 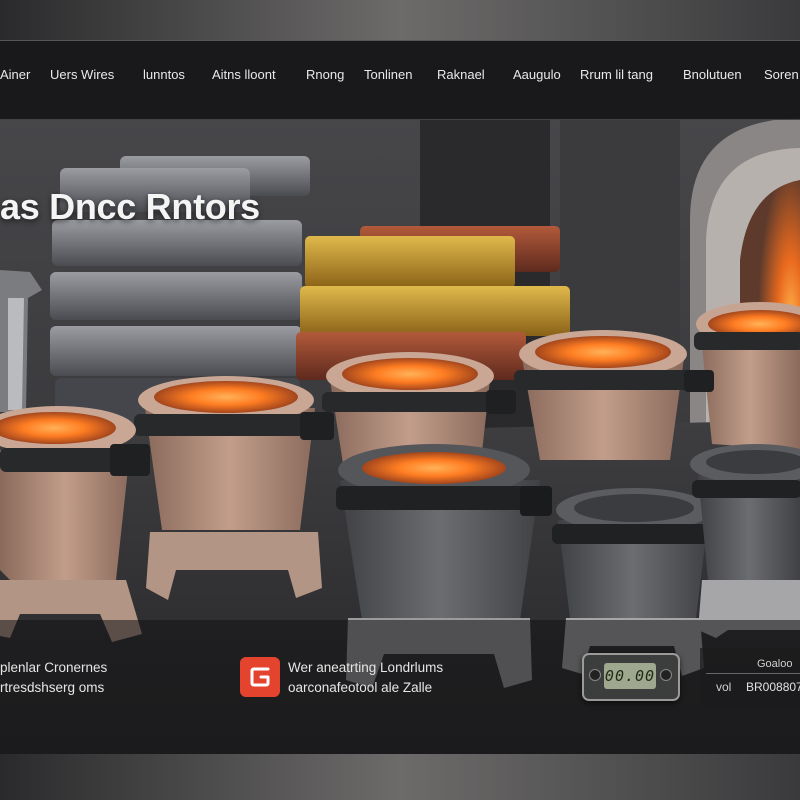 I want to click on feature-item: plenlar Cronernes rtresdshserg oms, so click(x=53, y=678).